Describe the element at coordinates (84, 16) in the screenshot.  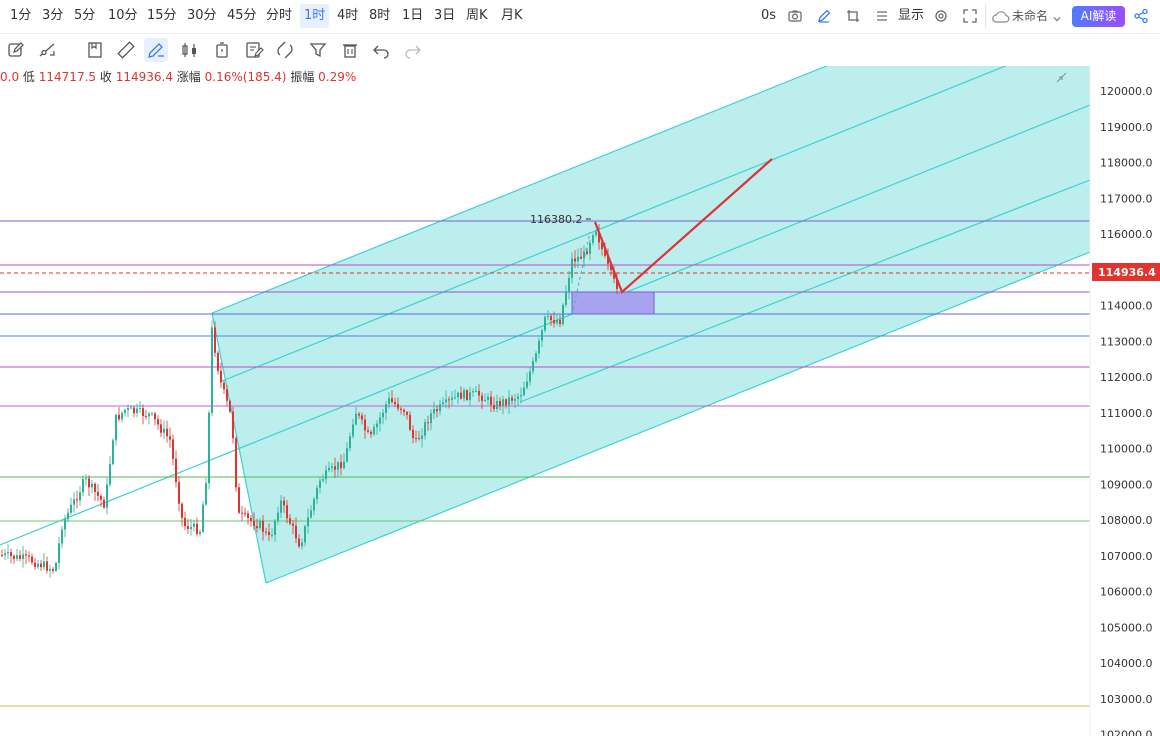
I see `tf-5m: 5分` at that location.